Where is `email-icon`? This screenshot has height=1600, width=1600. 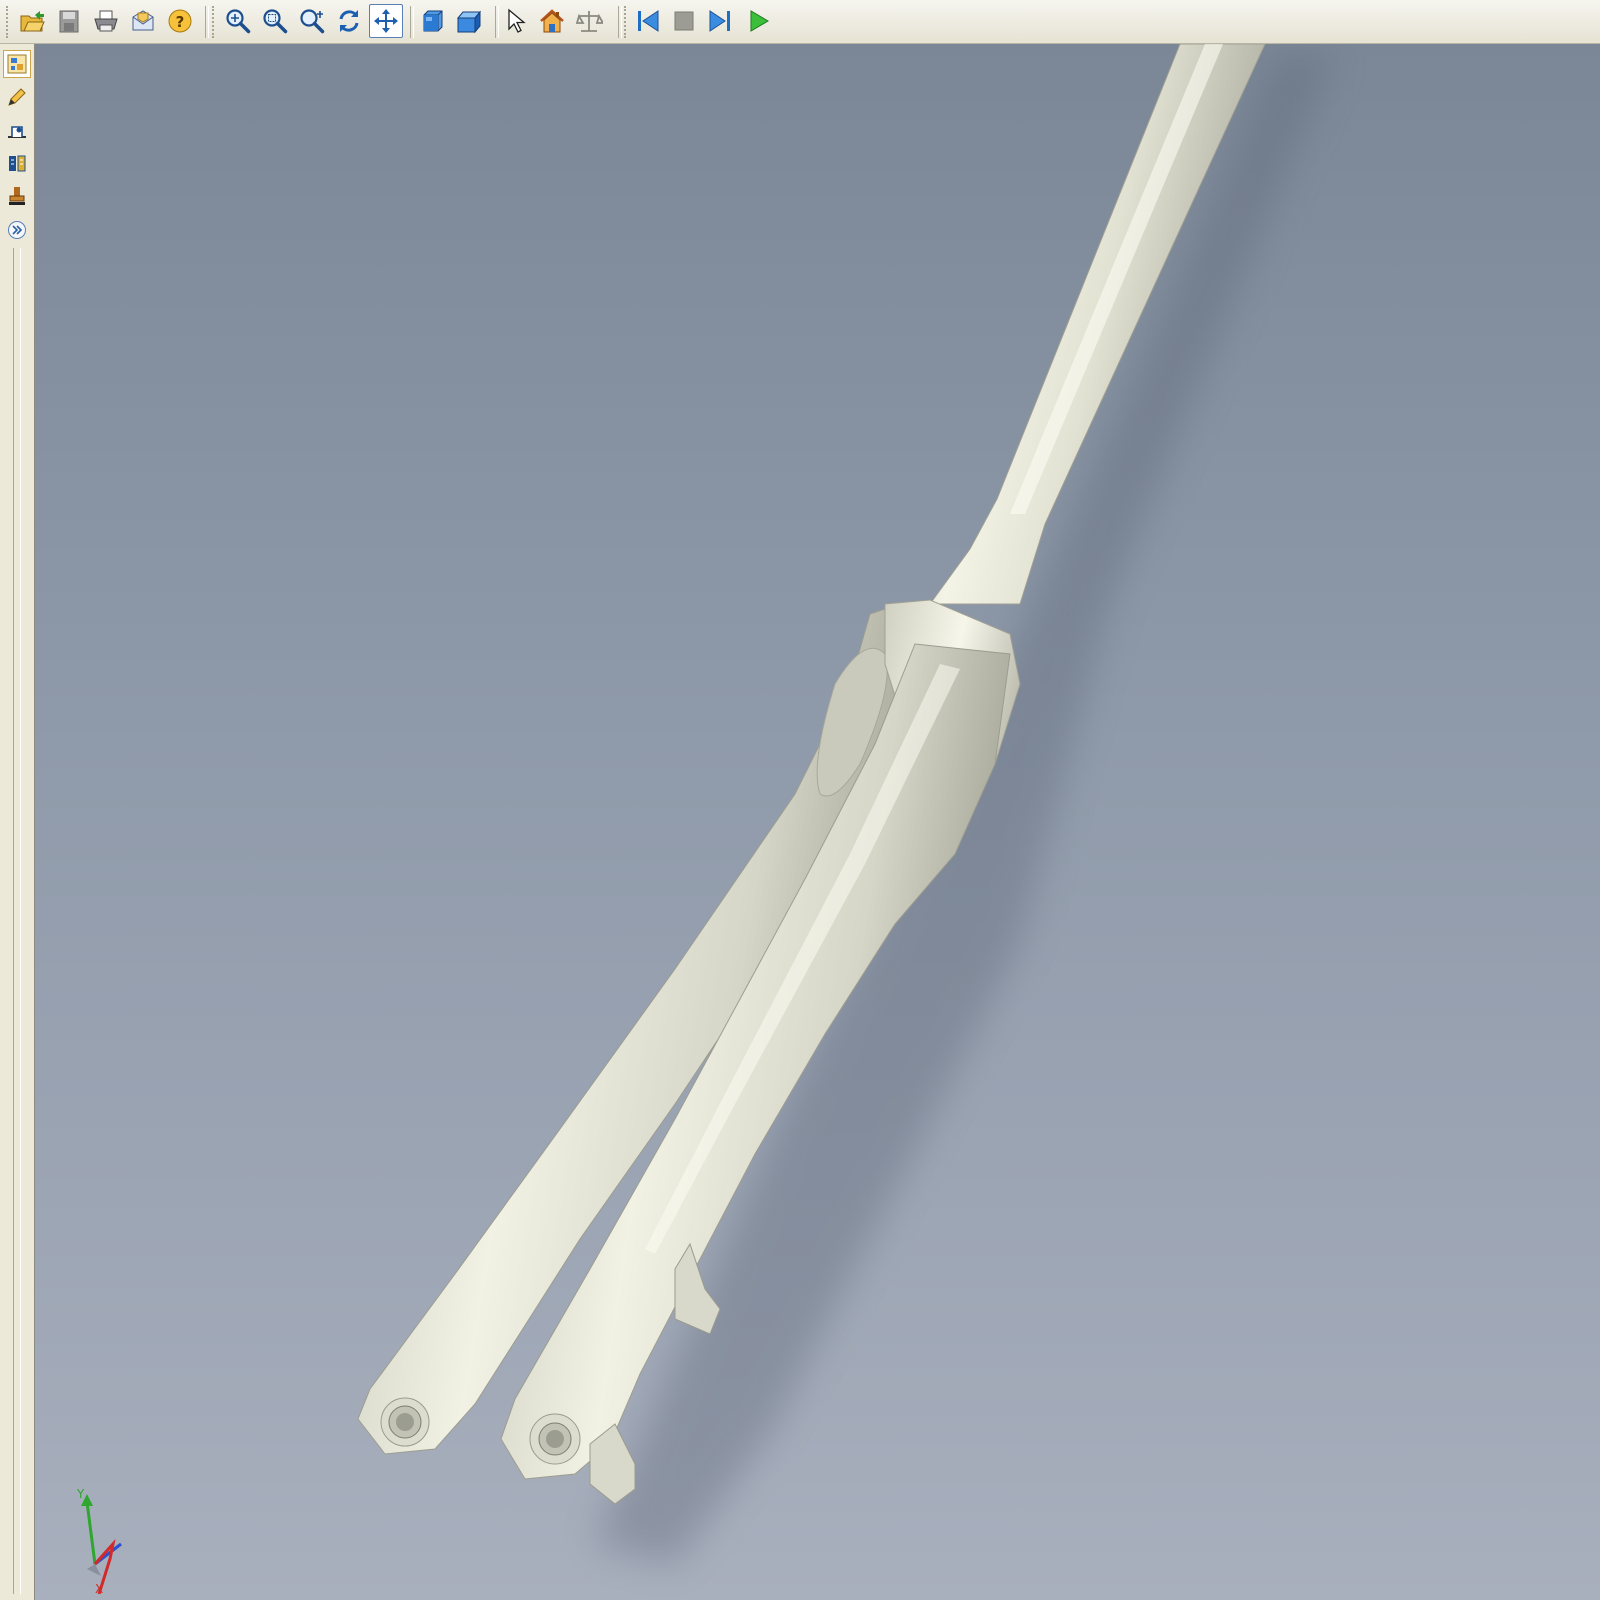 email-icon is located at coordinates (143, 20).